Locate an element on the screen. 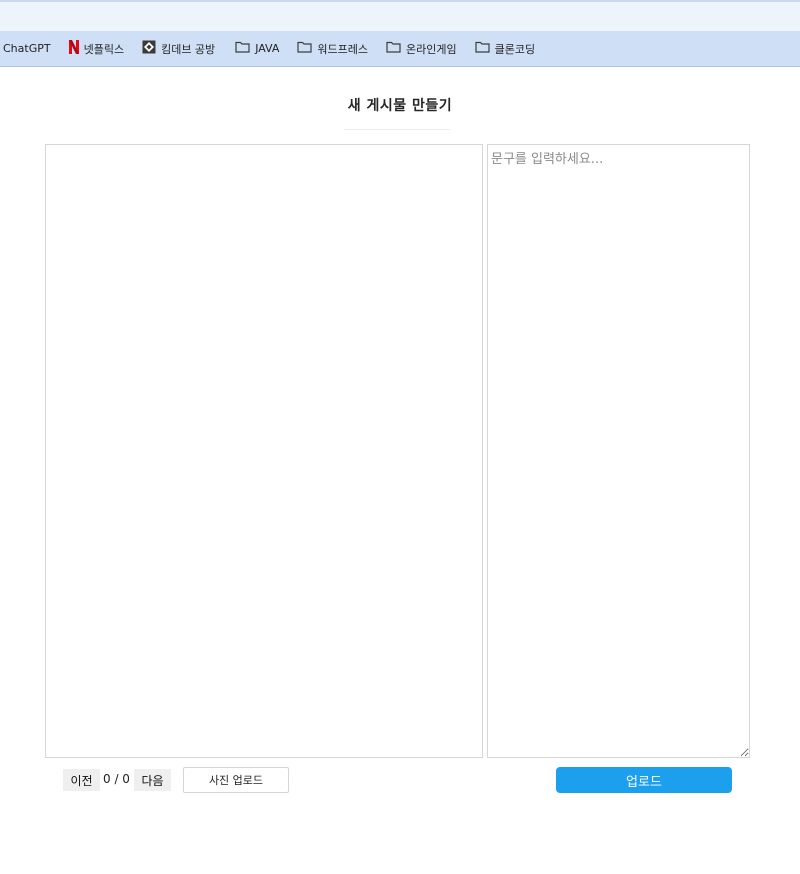 The height and width of the screenshot is (874, 800). bookmark-netflix: 넷플릭스 is located at coordinates (96, 48).